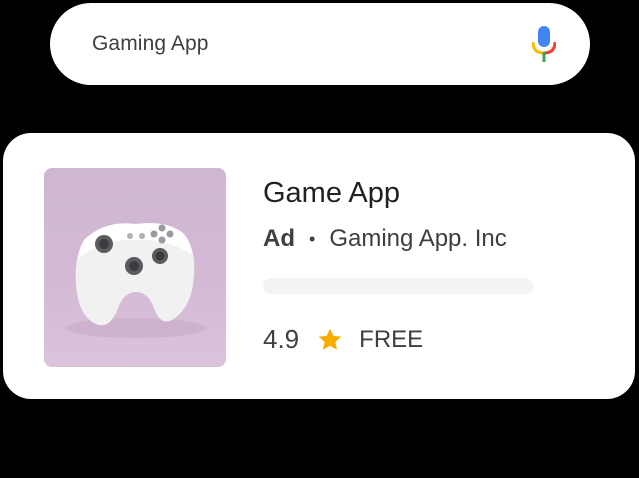 The width and height of the screenshot is (639, 478). I want to click on app-meta: Ad • Gaming App. Inc, so click(385, 239).